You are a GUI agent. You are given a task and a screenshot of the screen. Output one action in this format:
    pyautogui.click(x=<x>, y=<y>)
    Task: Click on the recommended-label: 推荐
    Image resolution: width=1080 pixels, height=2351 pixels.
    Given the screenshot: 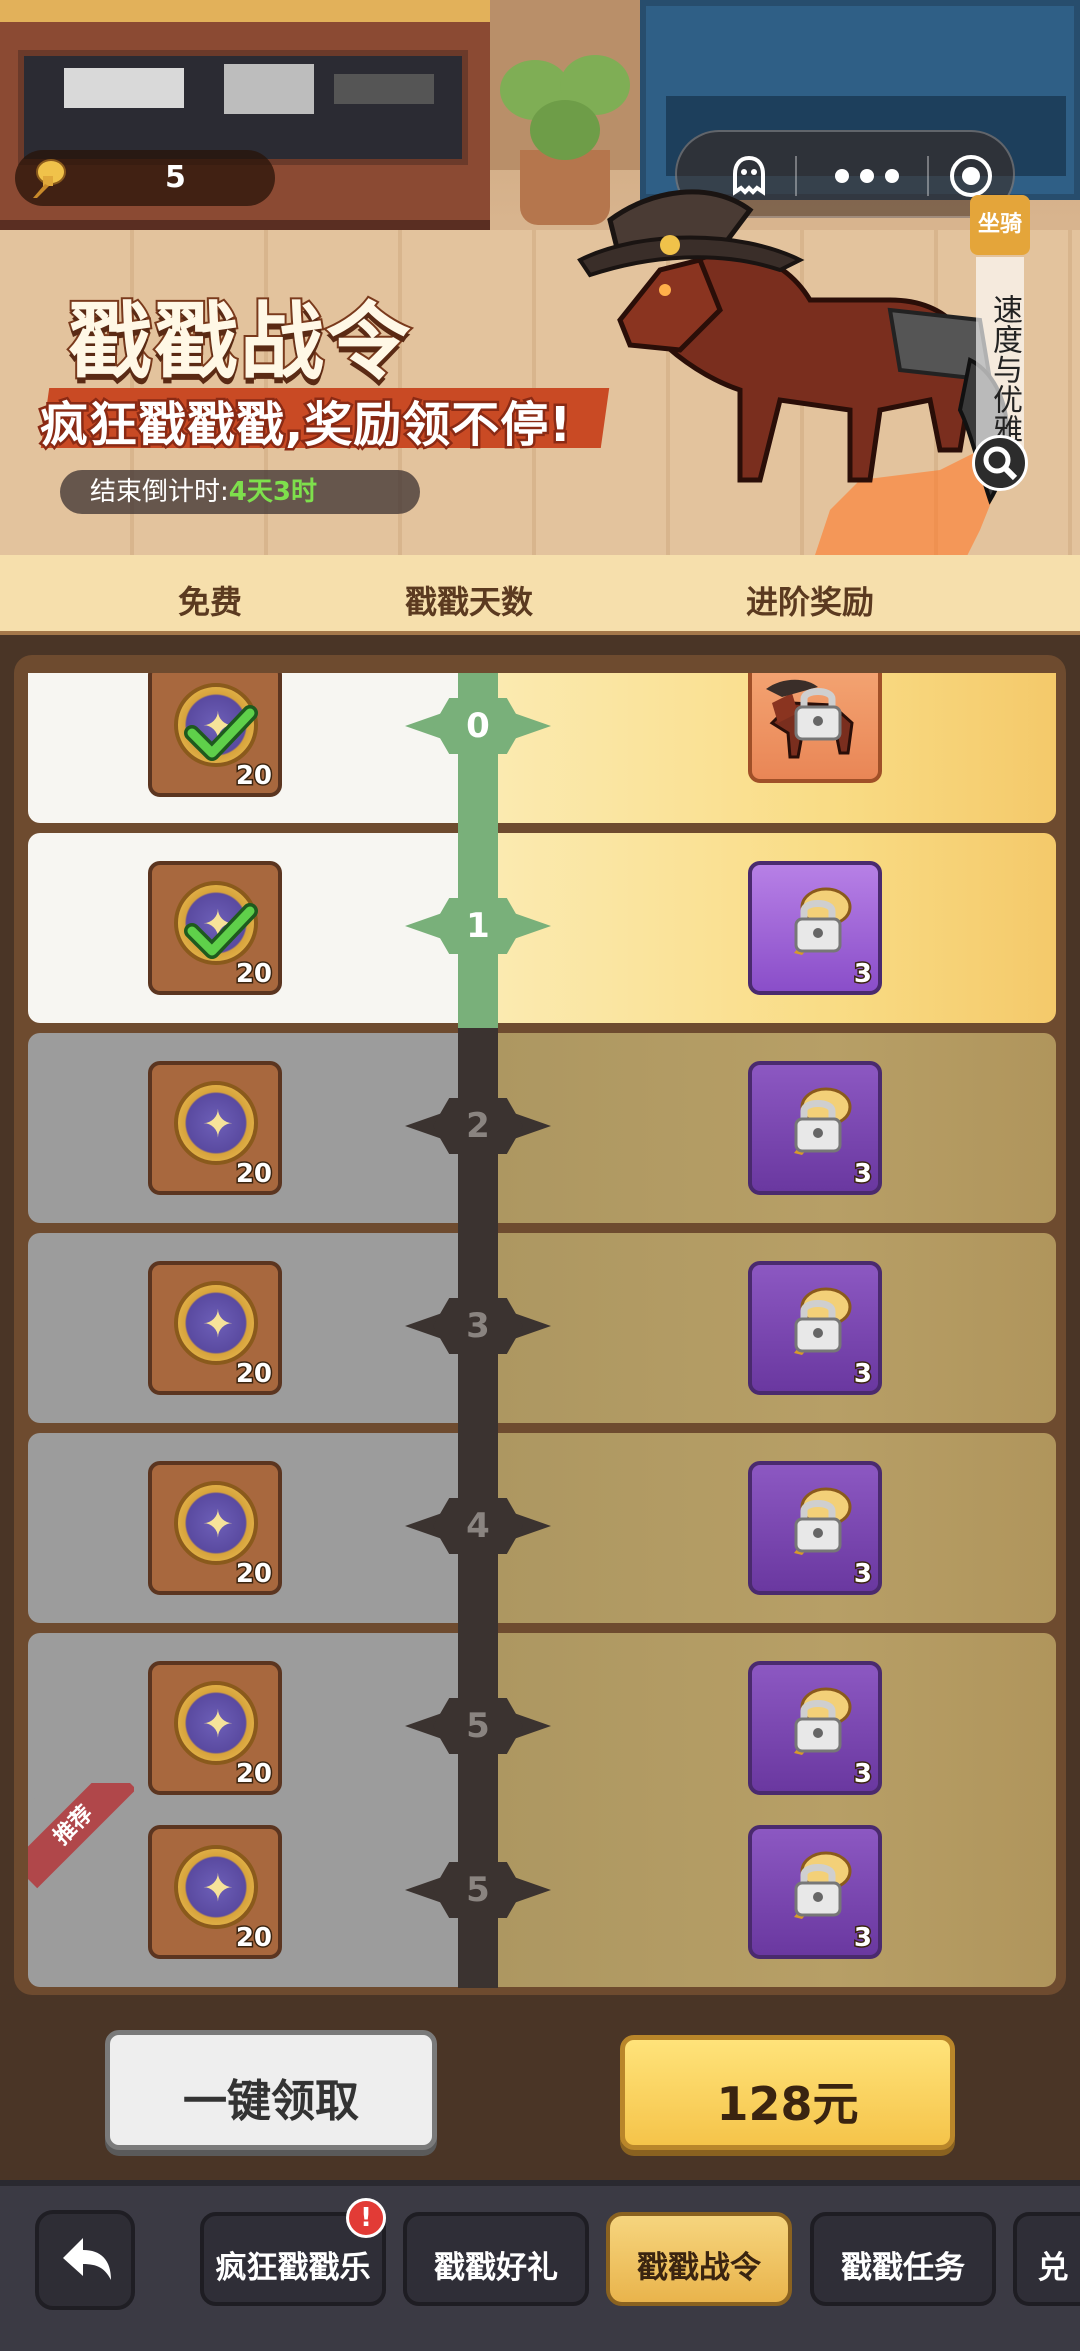 What is the action you would take?
    pyautogui.click(x=81, y=1836)
    